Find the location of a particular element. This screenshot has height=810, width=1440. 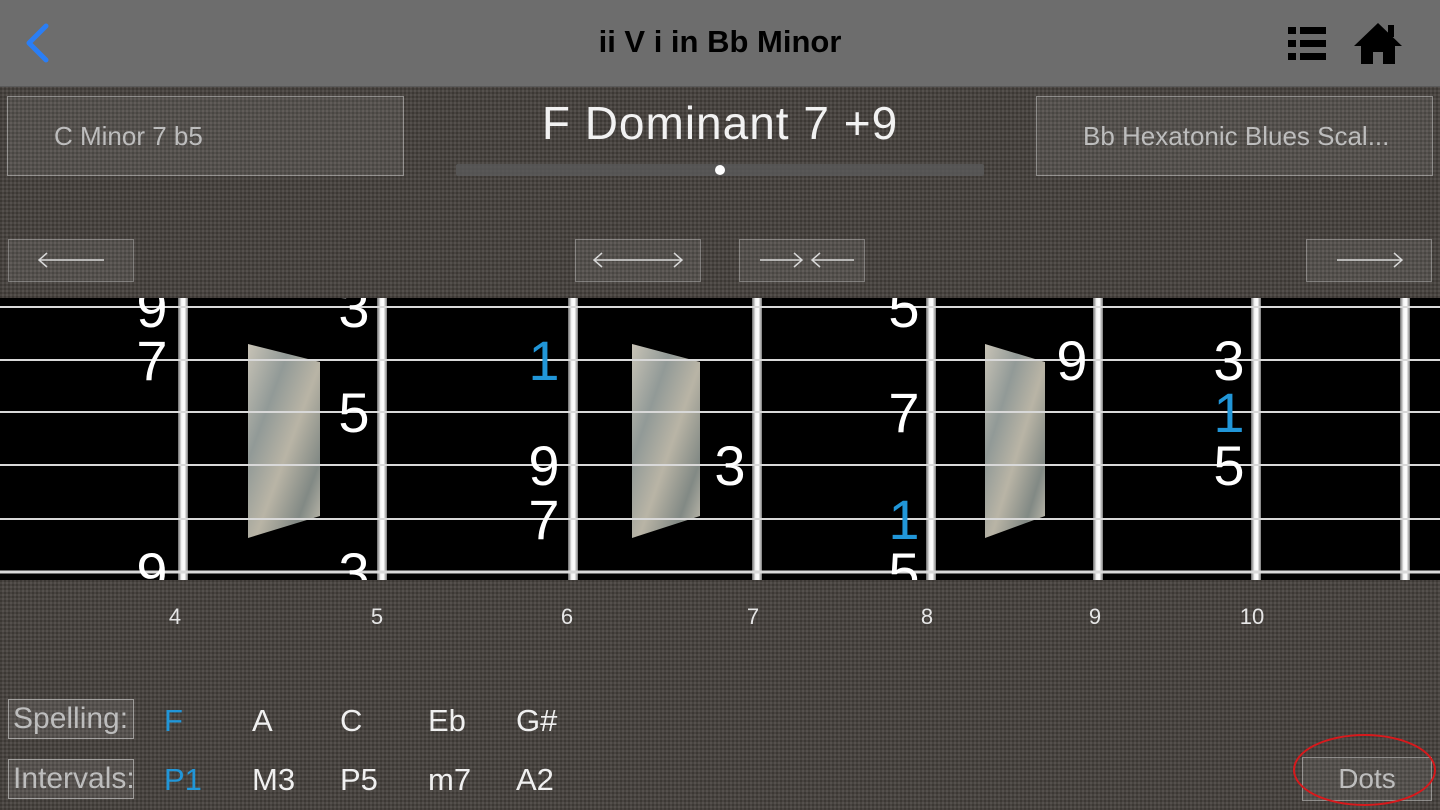

shift-left-button is located at coordinates (71, 260).